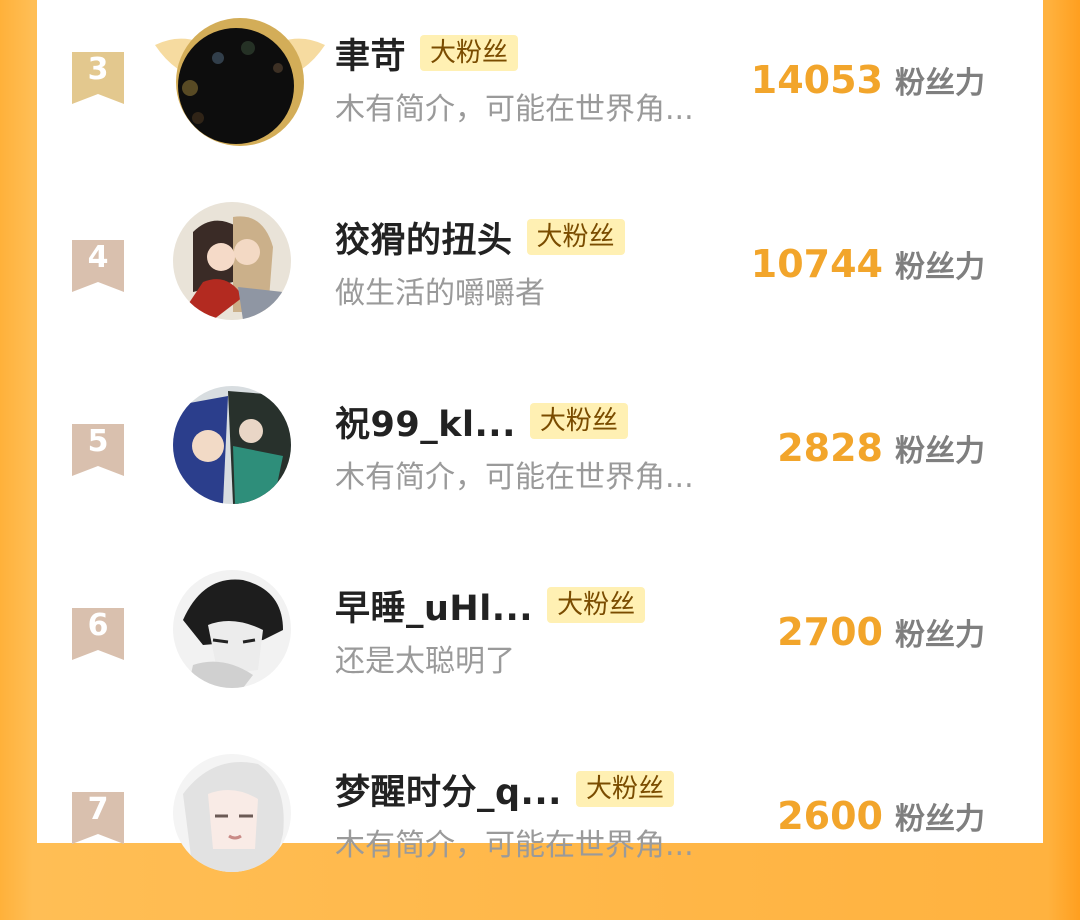  I want to click on user-name: 聿苛, so click(370, 53).